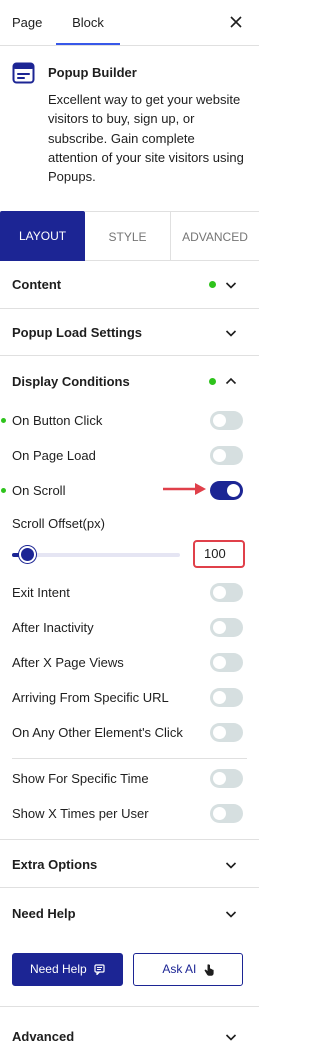 The image size is (320, 1049). I want to click on label-on-button-click: On Button Click, so click(57, 420).